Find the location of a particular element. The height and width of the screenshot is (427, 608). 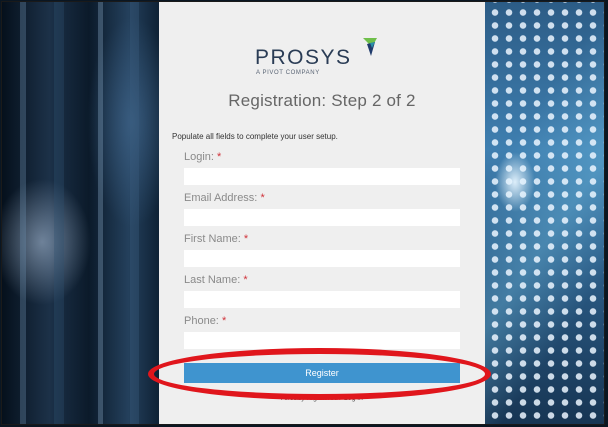

logo-wordmark: PROSYS is located at coordinates (303, 57).